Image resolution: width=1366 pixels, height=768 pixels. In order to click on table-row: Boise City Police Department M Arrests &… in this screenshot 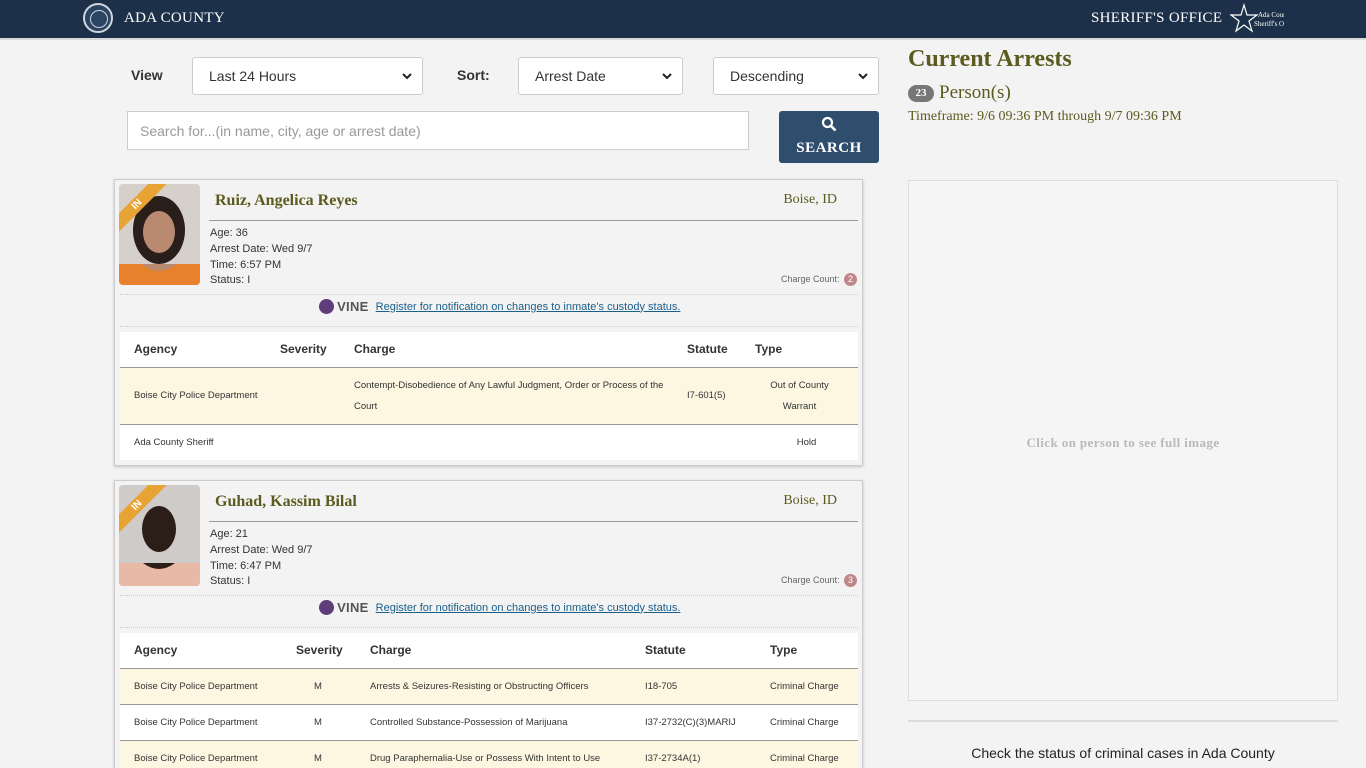, I will do `click(489, 686)`.